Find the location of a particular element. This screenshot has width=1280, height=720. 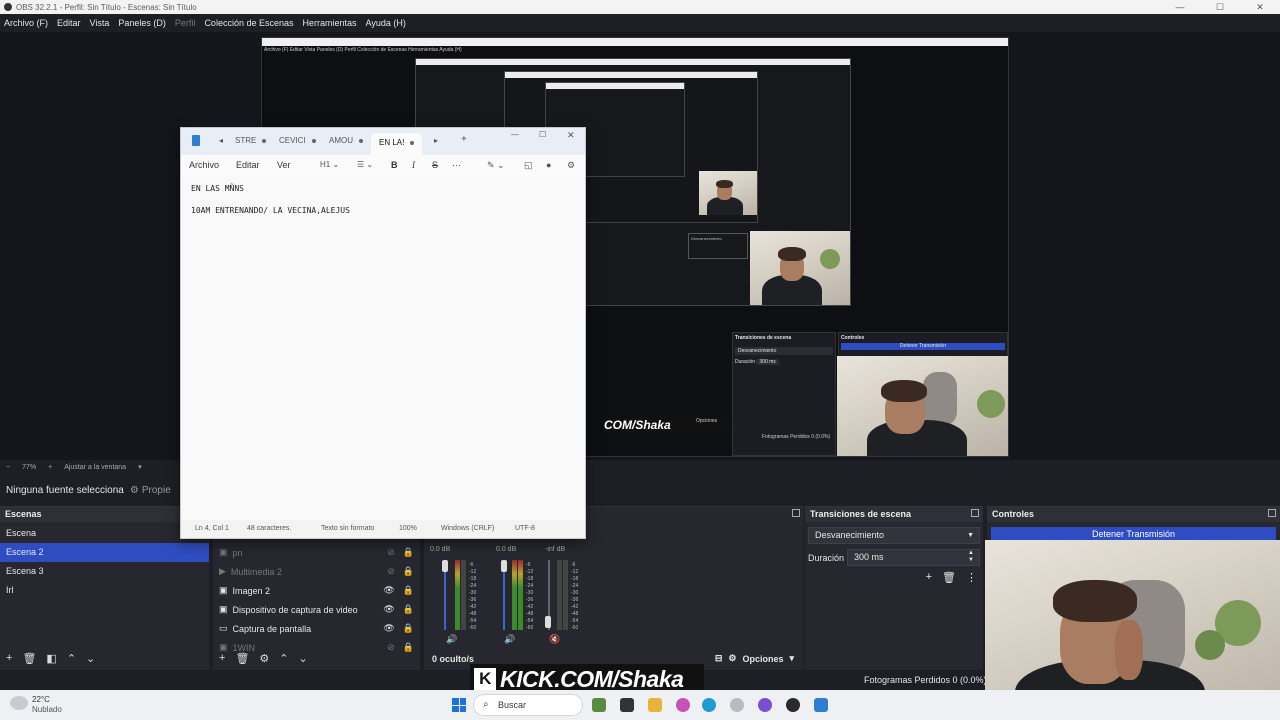

source-item: ▣ Imagen 2 👁 🔒 is located at coordinates (316, 590).